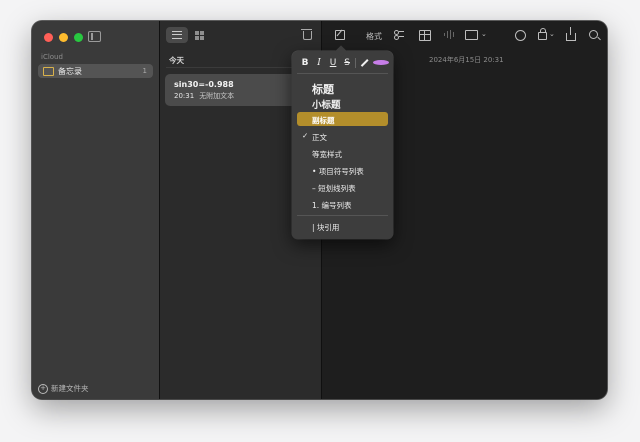  What do you see at coordinates (552, 34) in the screenshot?
I see `lock-chevron-down-icon: ⌄` at bounding box center [552, 34].